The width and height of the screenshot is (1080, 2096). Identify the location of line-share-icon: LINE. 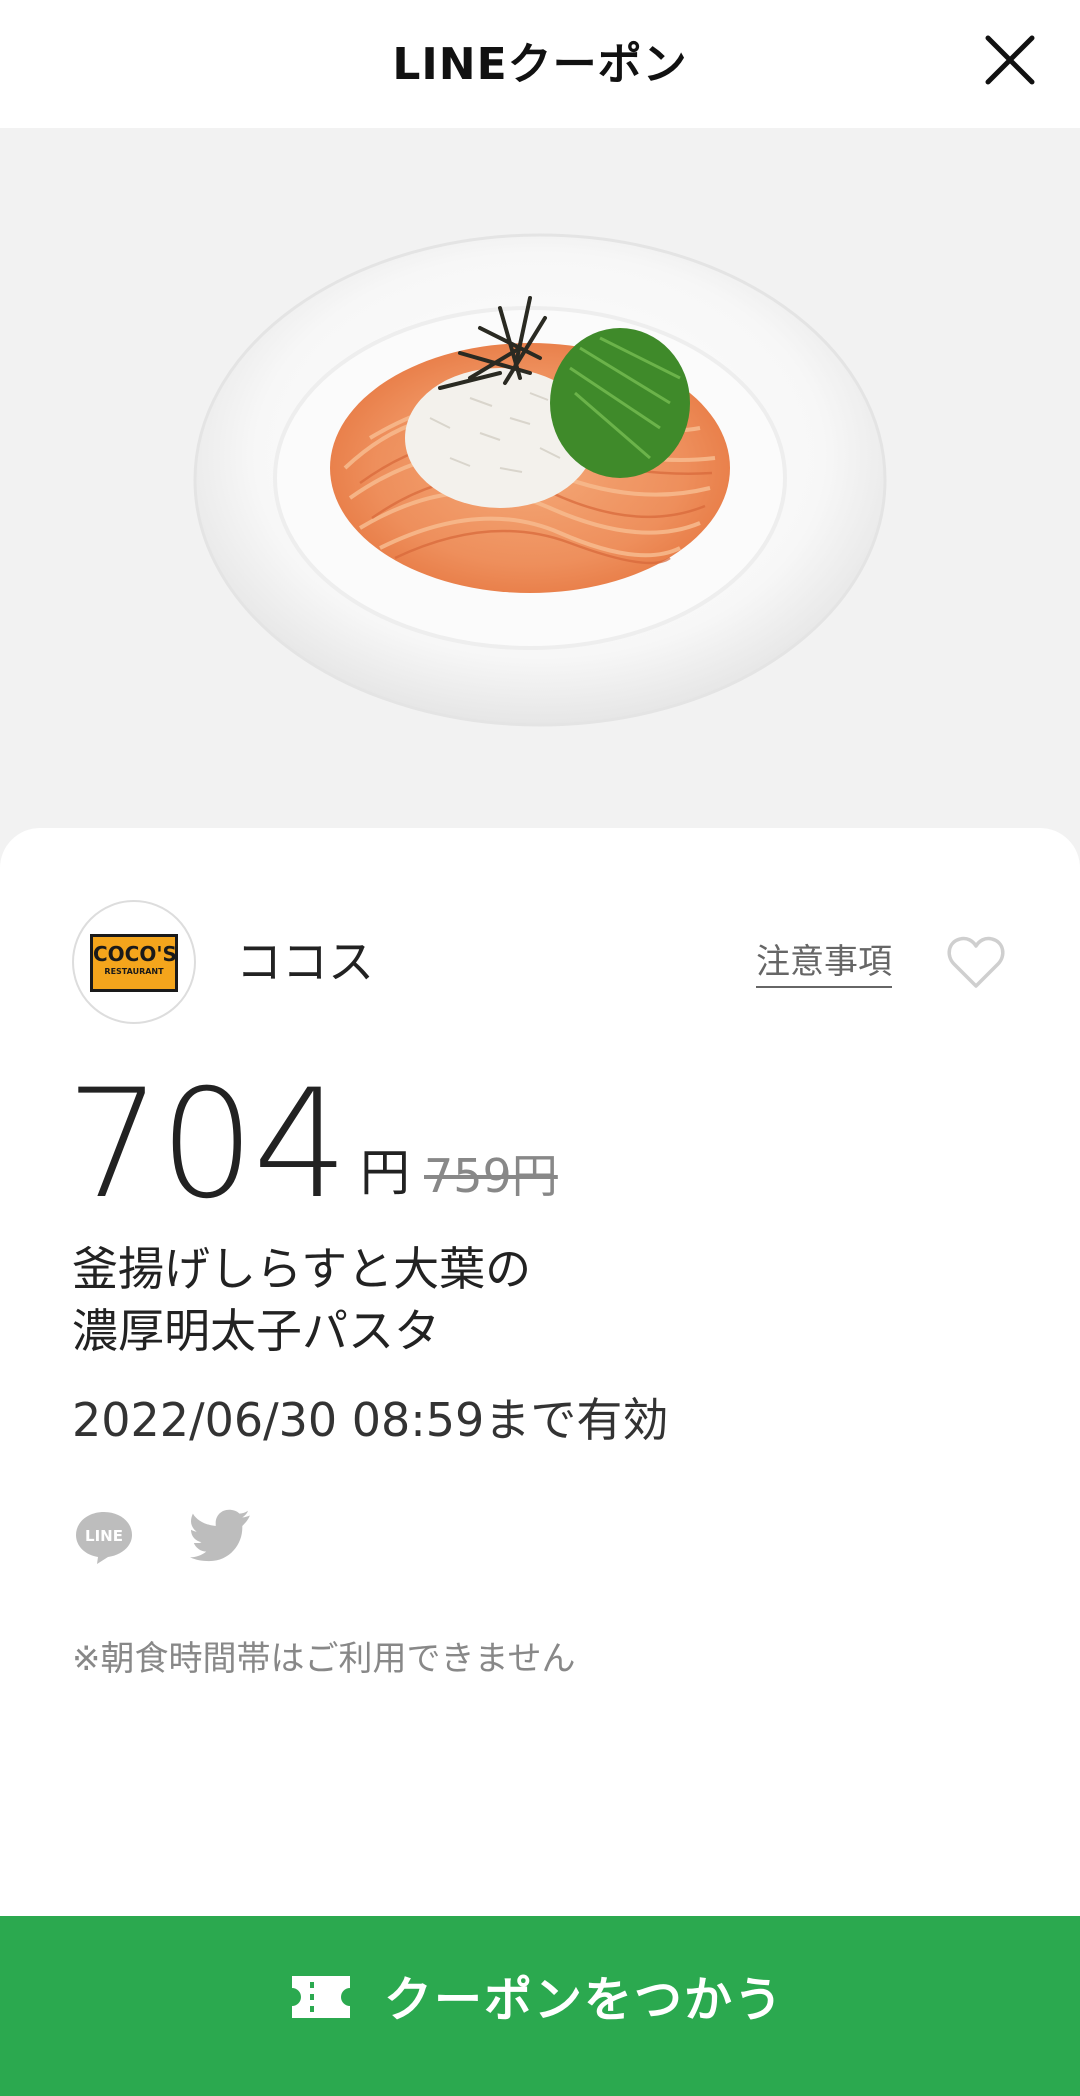
(104, 1538).